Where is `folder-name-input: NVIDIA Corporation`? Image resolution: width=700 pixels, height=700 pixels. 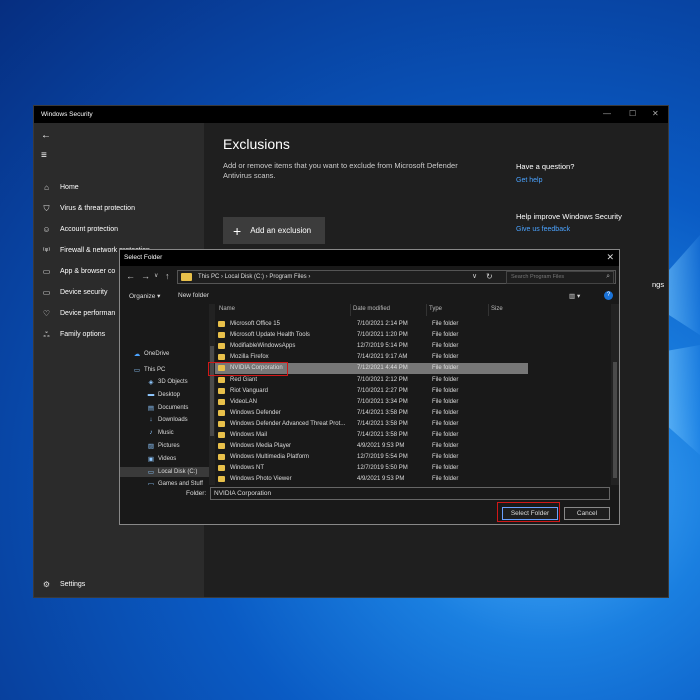 folder-name-input: NVIDIA Corporation is located at coordinates (410, 493).